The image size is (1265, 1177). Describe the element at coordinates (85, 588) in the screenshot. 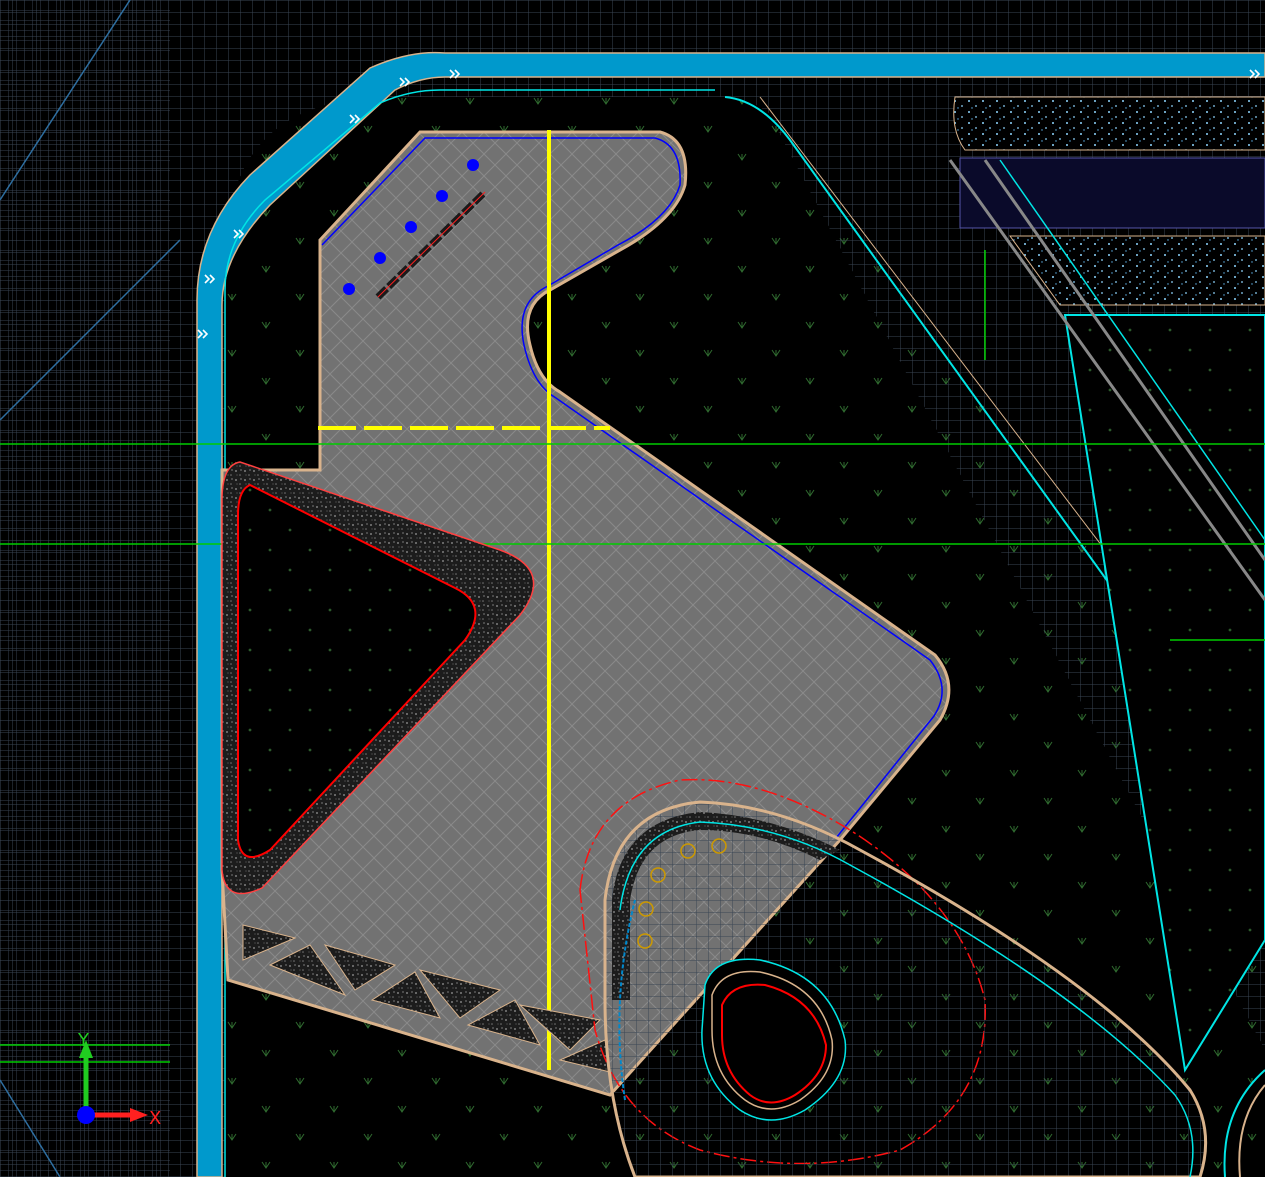

I see `left-hatched-strip` at that location.